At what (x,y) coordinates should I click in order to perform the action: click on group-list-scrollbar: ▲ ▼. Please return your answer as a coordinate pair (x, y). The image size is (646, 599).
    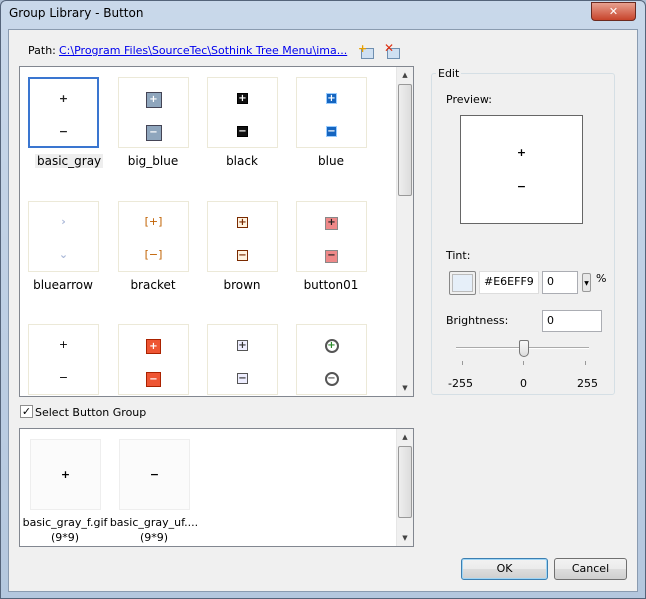
    Looking at the image, I should click on (404, 231).